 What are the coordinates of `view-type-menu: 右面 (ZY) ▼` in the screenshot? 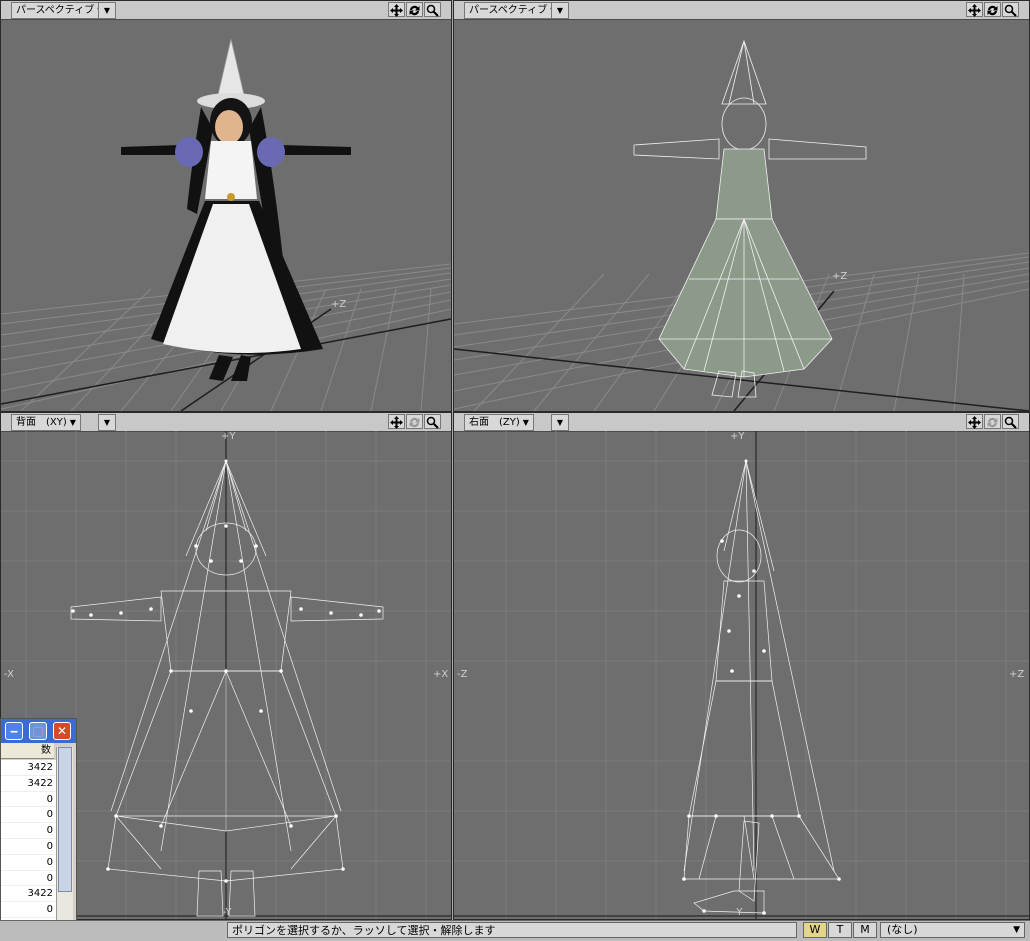 It's located at (499, 422).